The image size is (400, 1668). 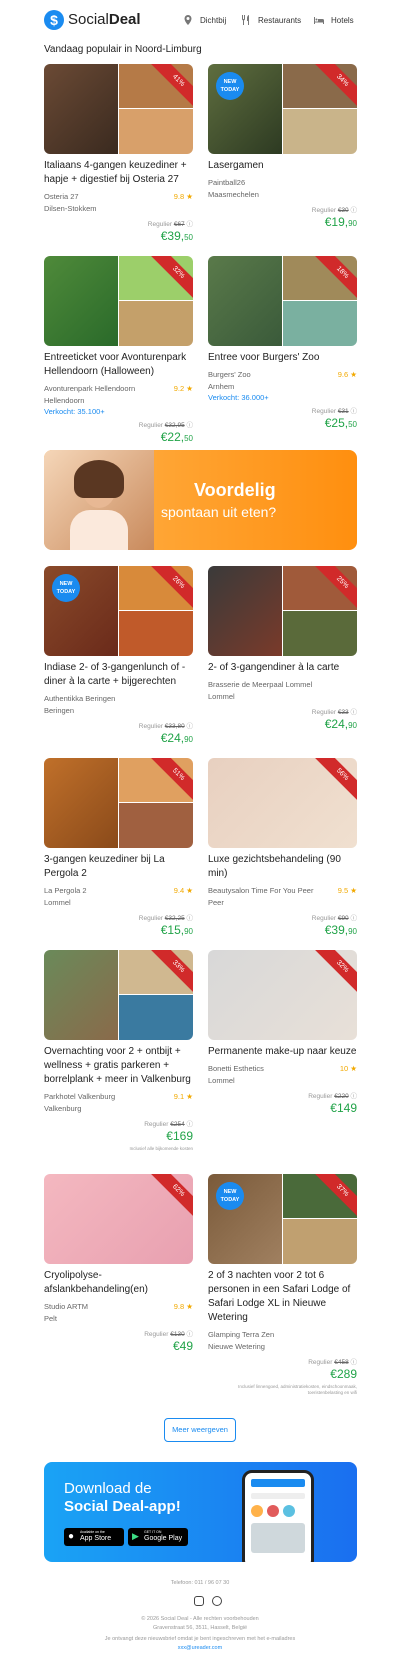 What do you see at coordinates (118, 611) in the screenshot?
I see `deal-image: 26% NEW TODAY` at bounding box center [118, 611].